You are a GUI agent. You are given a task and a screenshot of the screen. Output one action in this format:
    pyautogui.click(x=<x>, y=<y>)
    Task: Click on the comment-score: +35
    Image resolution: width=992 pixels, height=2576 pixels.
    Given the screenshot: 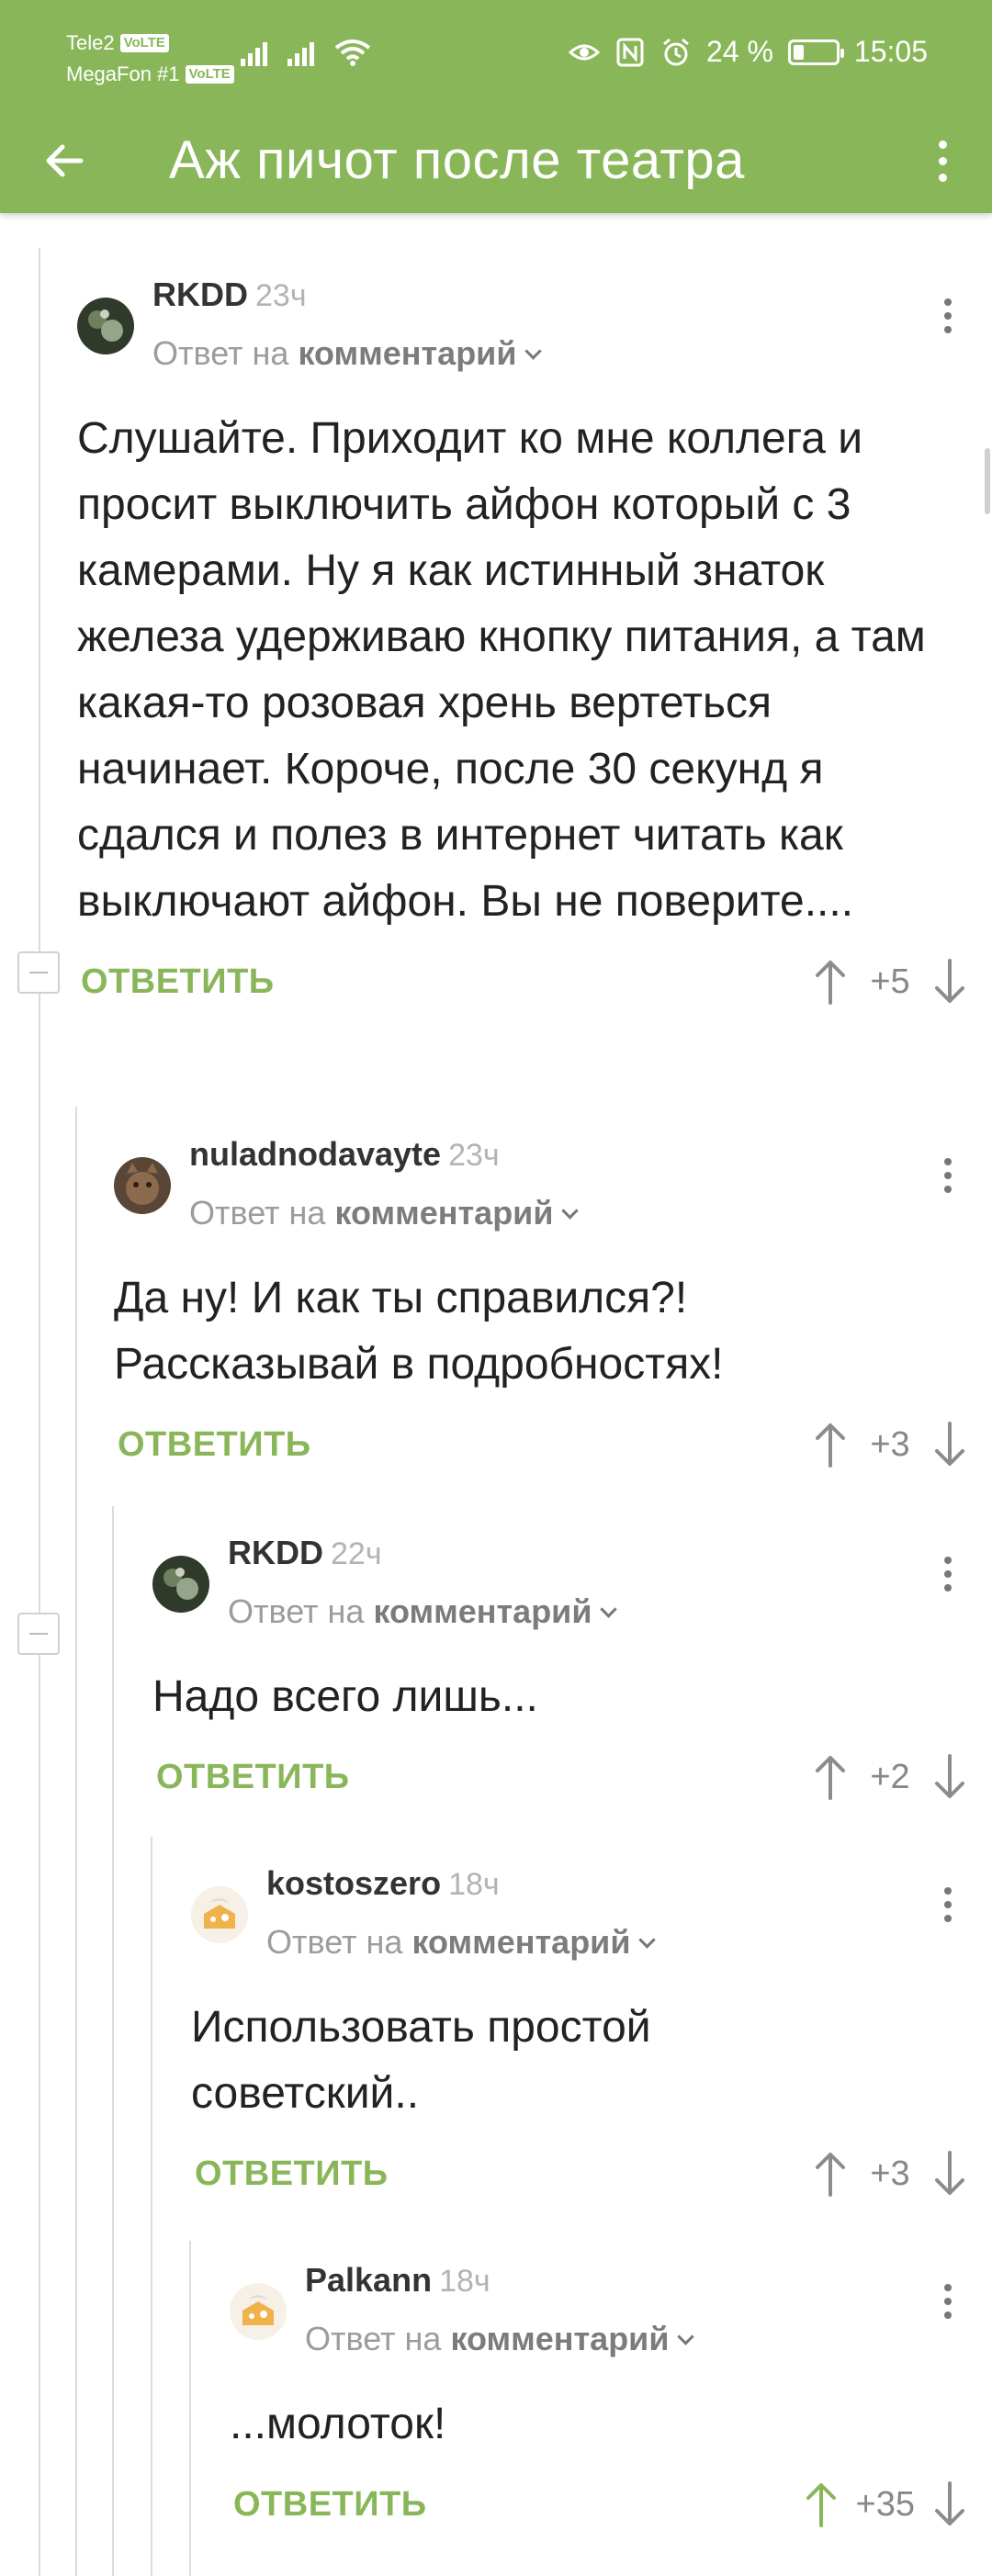 What is the action you would take?
    pyautogui.click(x=885, y=2504)
    